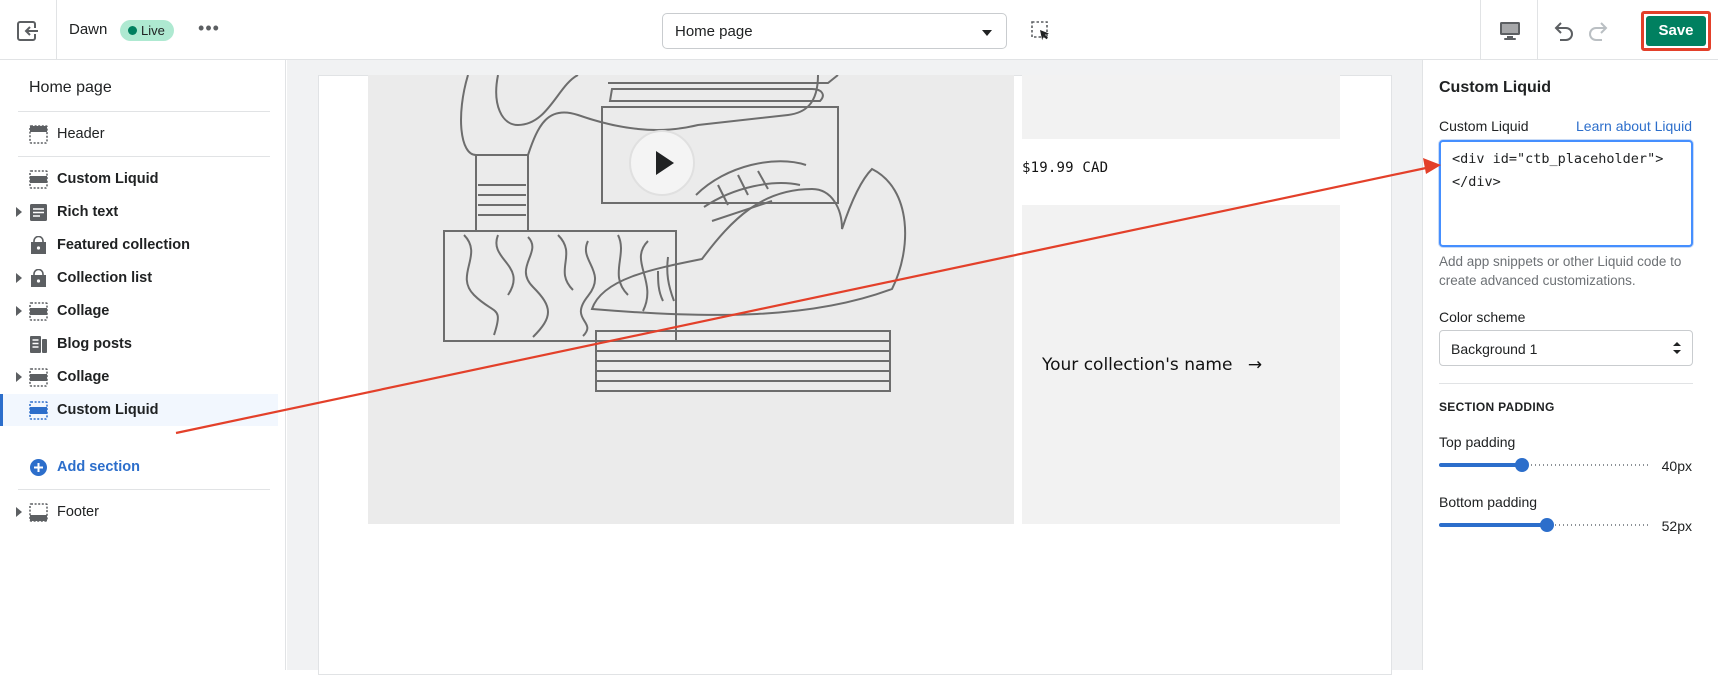 This screenshot has height=675, width=1718. I want to click on redo-icon, so click(1599, 31).